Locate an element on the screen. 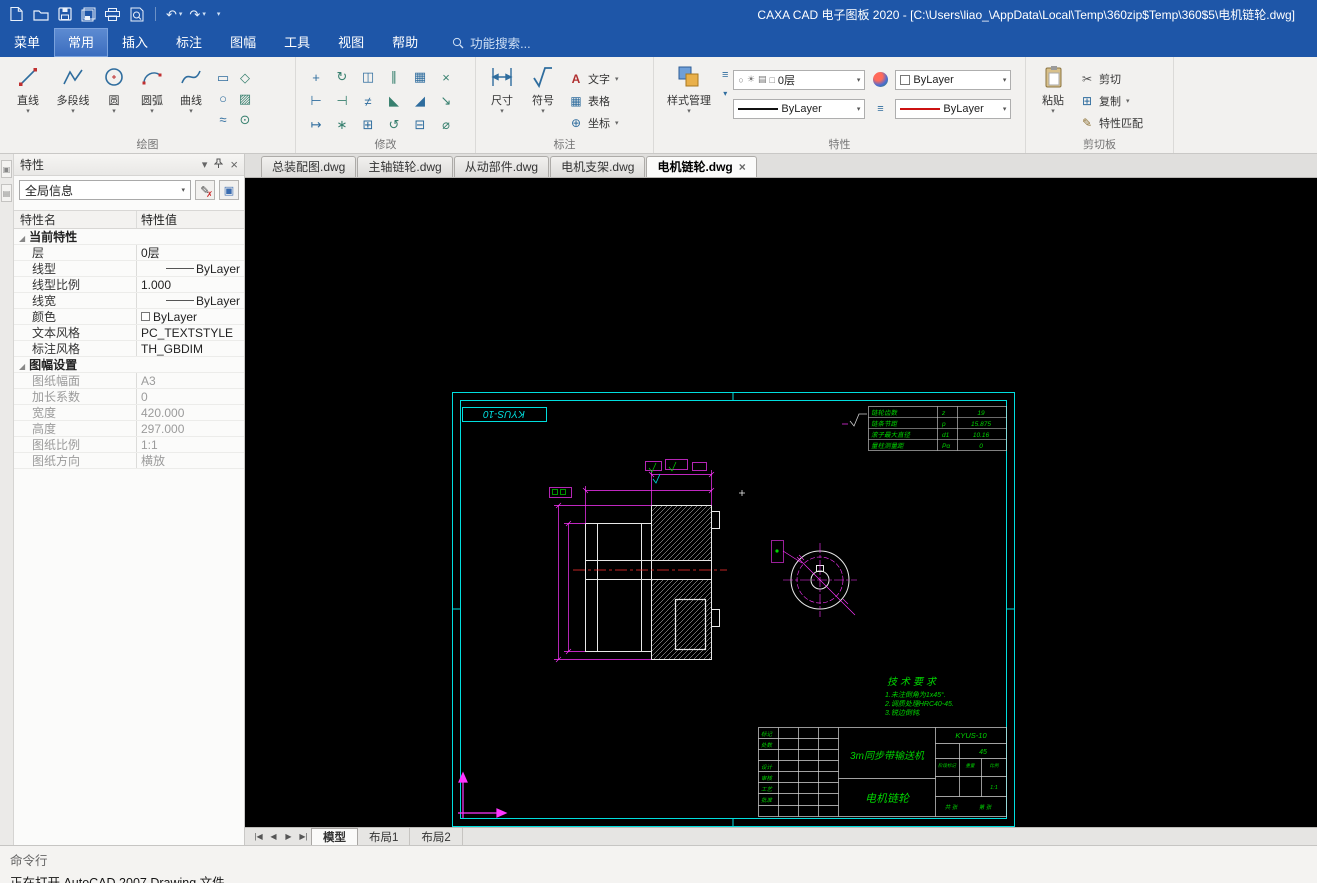 Image resolution: width=1317 pixels, height=883 pixels. rectangle-icon: ▭ is located at coordinates (223, 77).